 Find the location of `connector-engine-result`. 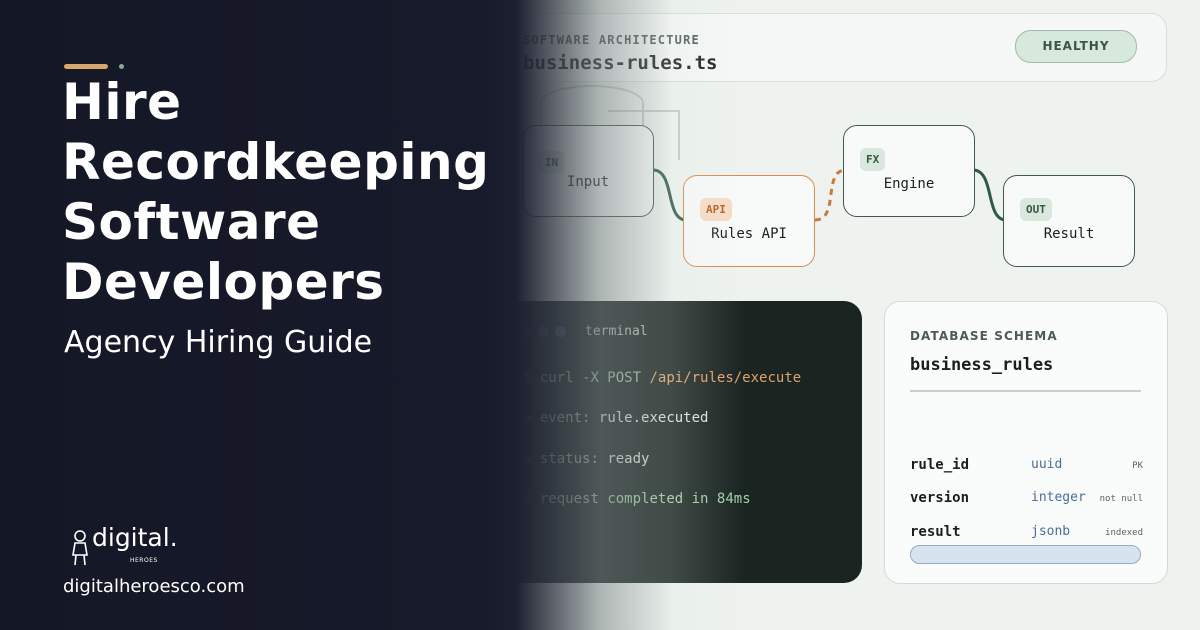

connector-engine-result is located at coordinates (989, 195).